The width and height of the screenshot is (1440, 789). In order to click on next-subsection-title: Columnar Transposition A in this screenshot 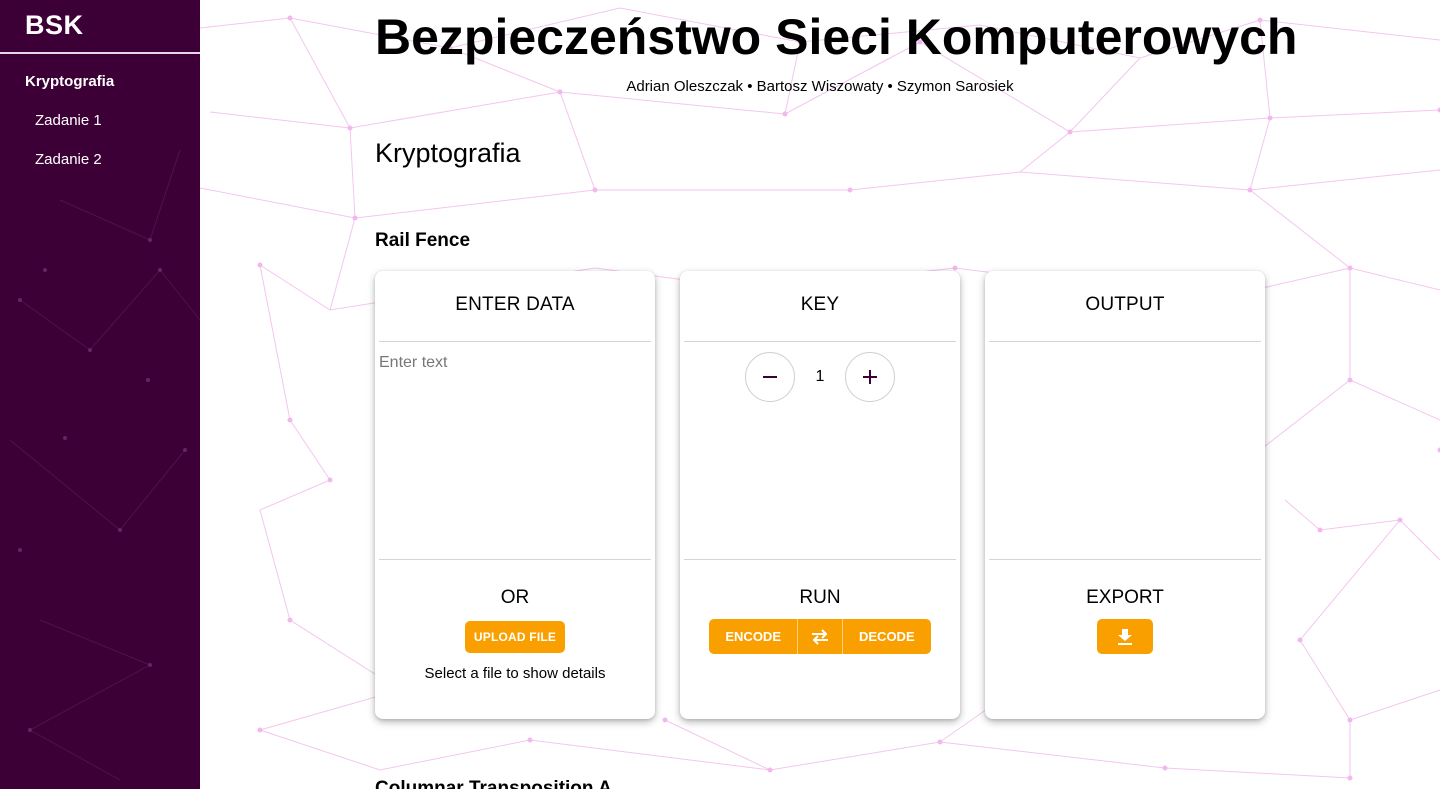, I will do `click(493, 783)`.